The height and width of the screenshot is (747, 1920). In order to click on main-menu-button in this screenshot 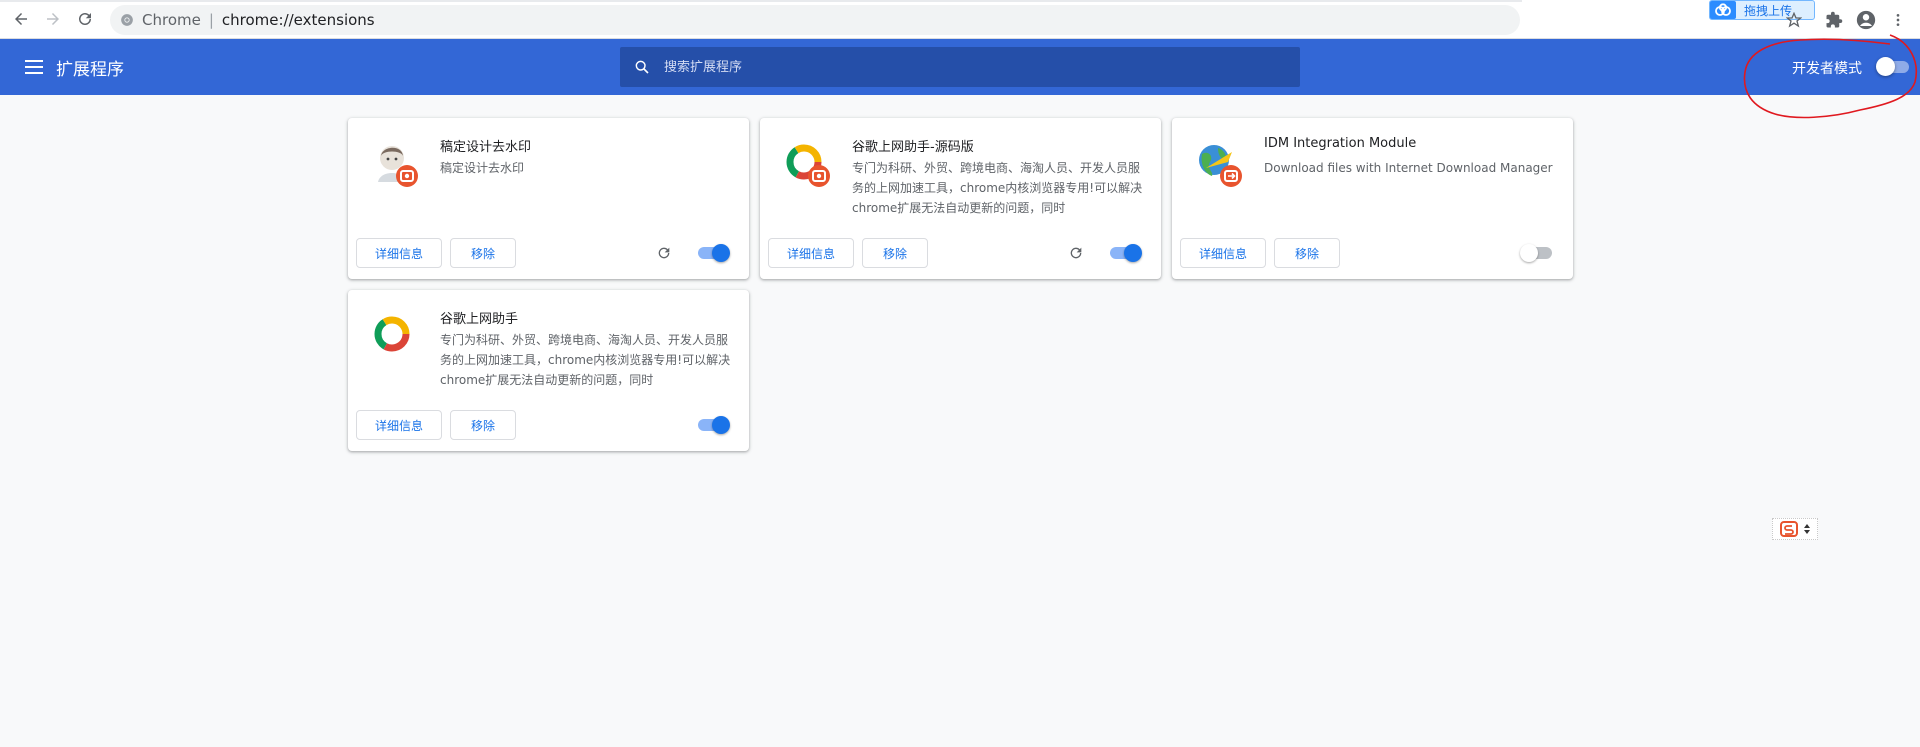, I will do `click(34, 67)`.